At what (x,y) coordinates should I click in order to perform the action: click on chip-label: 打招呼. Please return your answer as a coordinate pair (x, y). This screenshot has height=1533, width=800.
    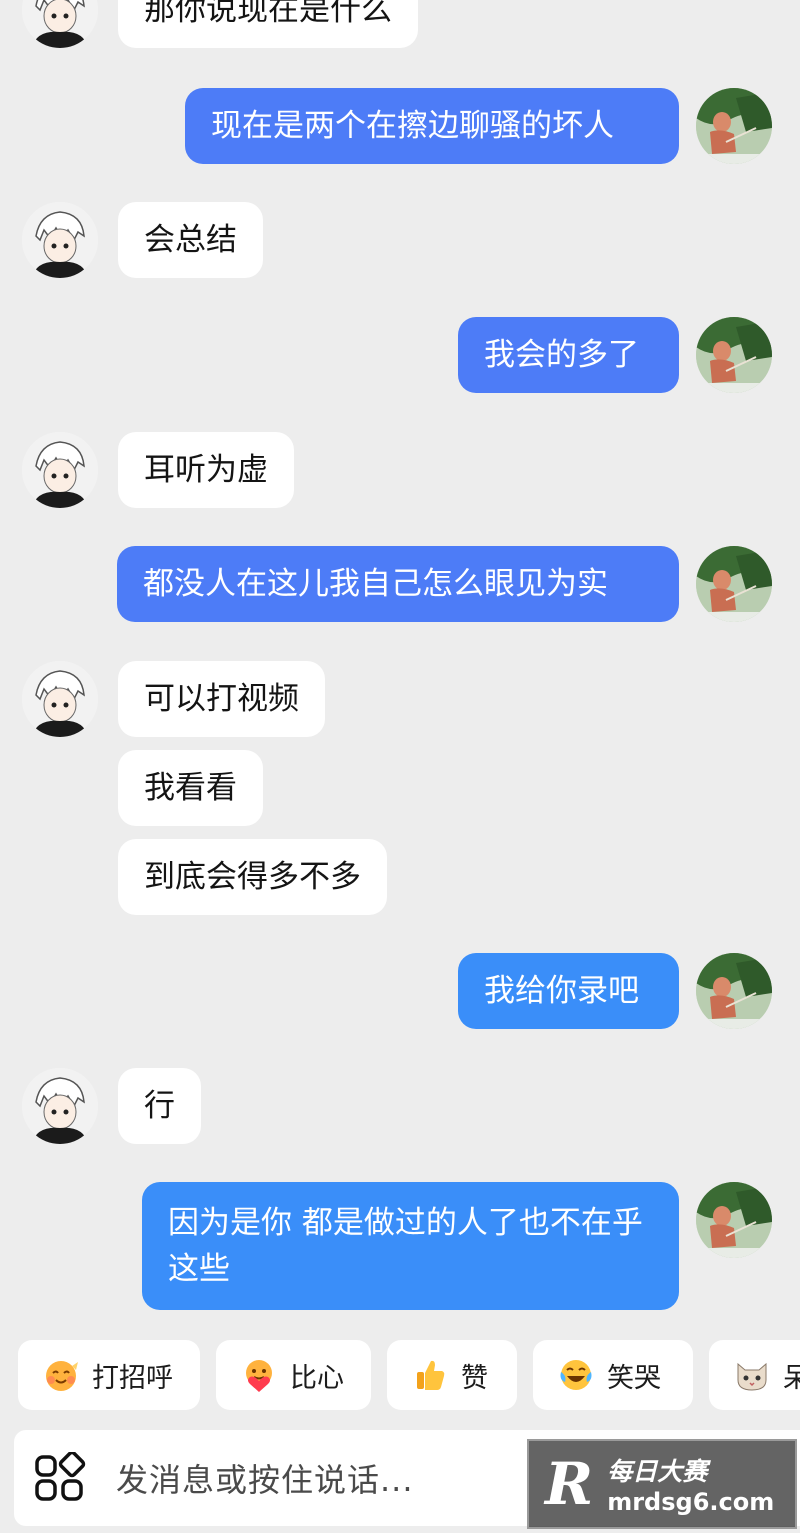
    Looking at the image, I should click on (132, 1378).